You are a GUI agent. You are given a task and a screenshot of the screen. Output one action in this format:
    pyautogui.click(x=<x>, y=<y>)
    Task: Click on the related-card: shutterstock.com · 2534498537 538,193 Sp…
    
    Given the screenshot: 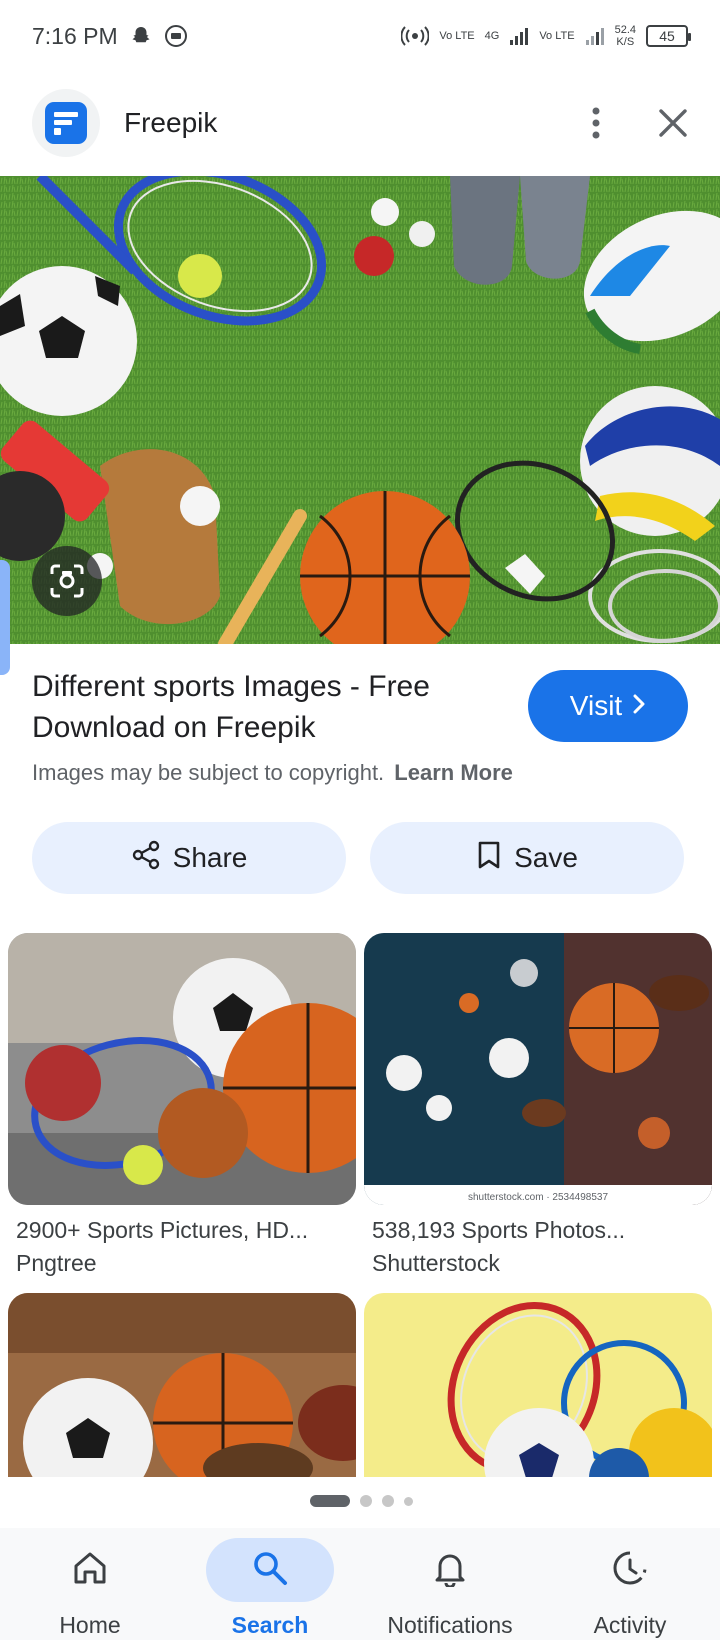 What is the action you would take?
    pyautogui.click(x=538, y=1105)
    